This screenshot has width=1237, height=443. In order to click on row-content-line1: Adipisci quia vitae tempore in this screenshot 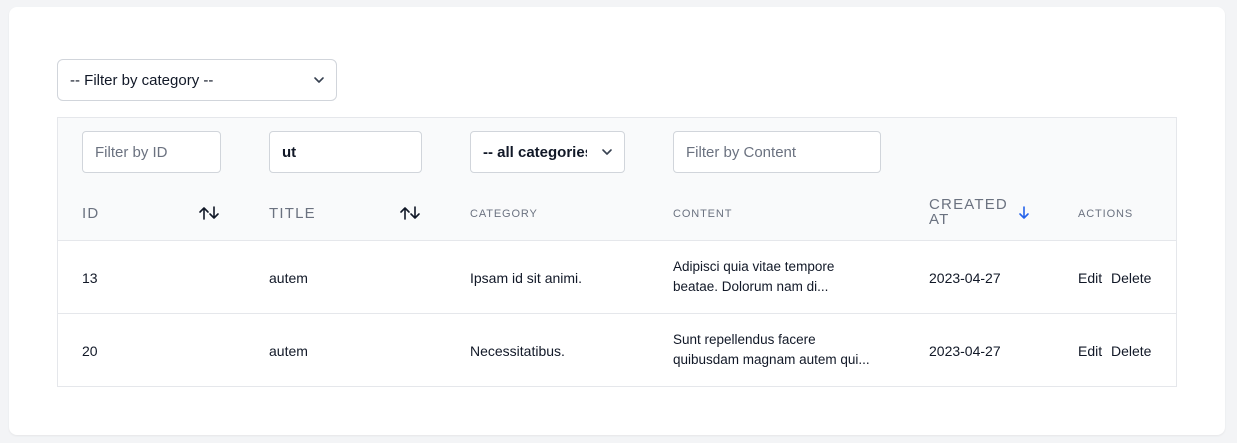, I will do `click(754, 266)`.